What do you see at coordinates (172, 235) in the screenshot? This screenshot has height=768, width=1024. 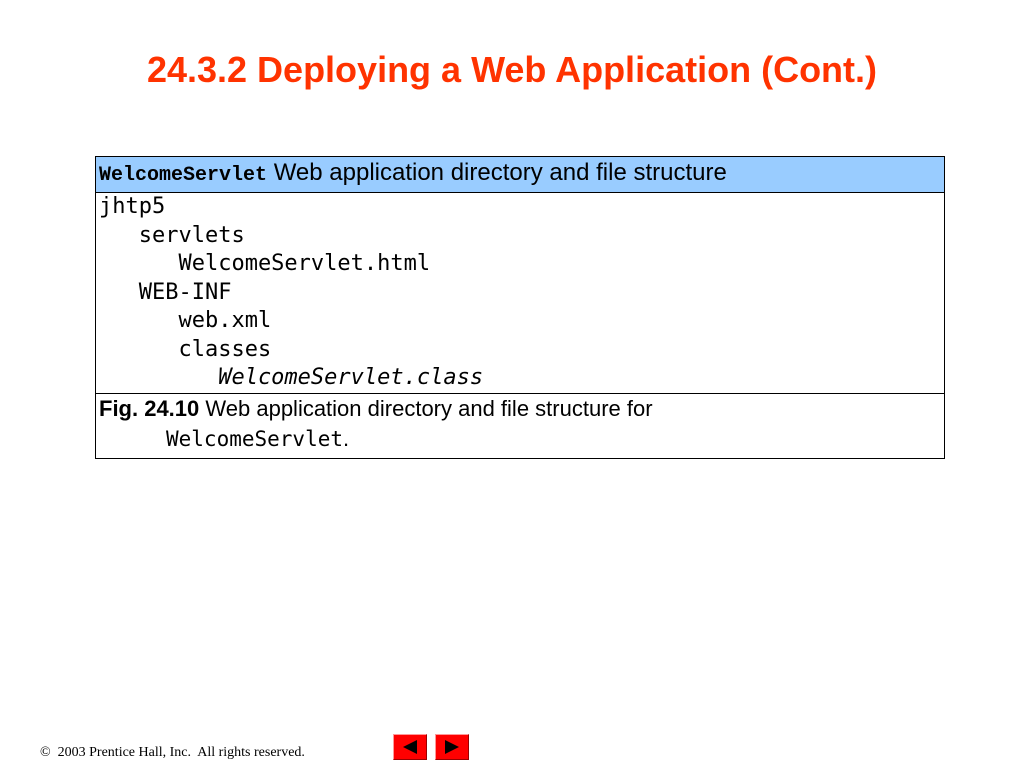 I see `tree-item: servlets` at bounding box center [172, 235].